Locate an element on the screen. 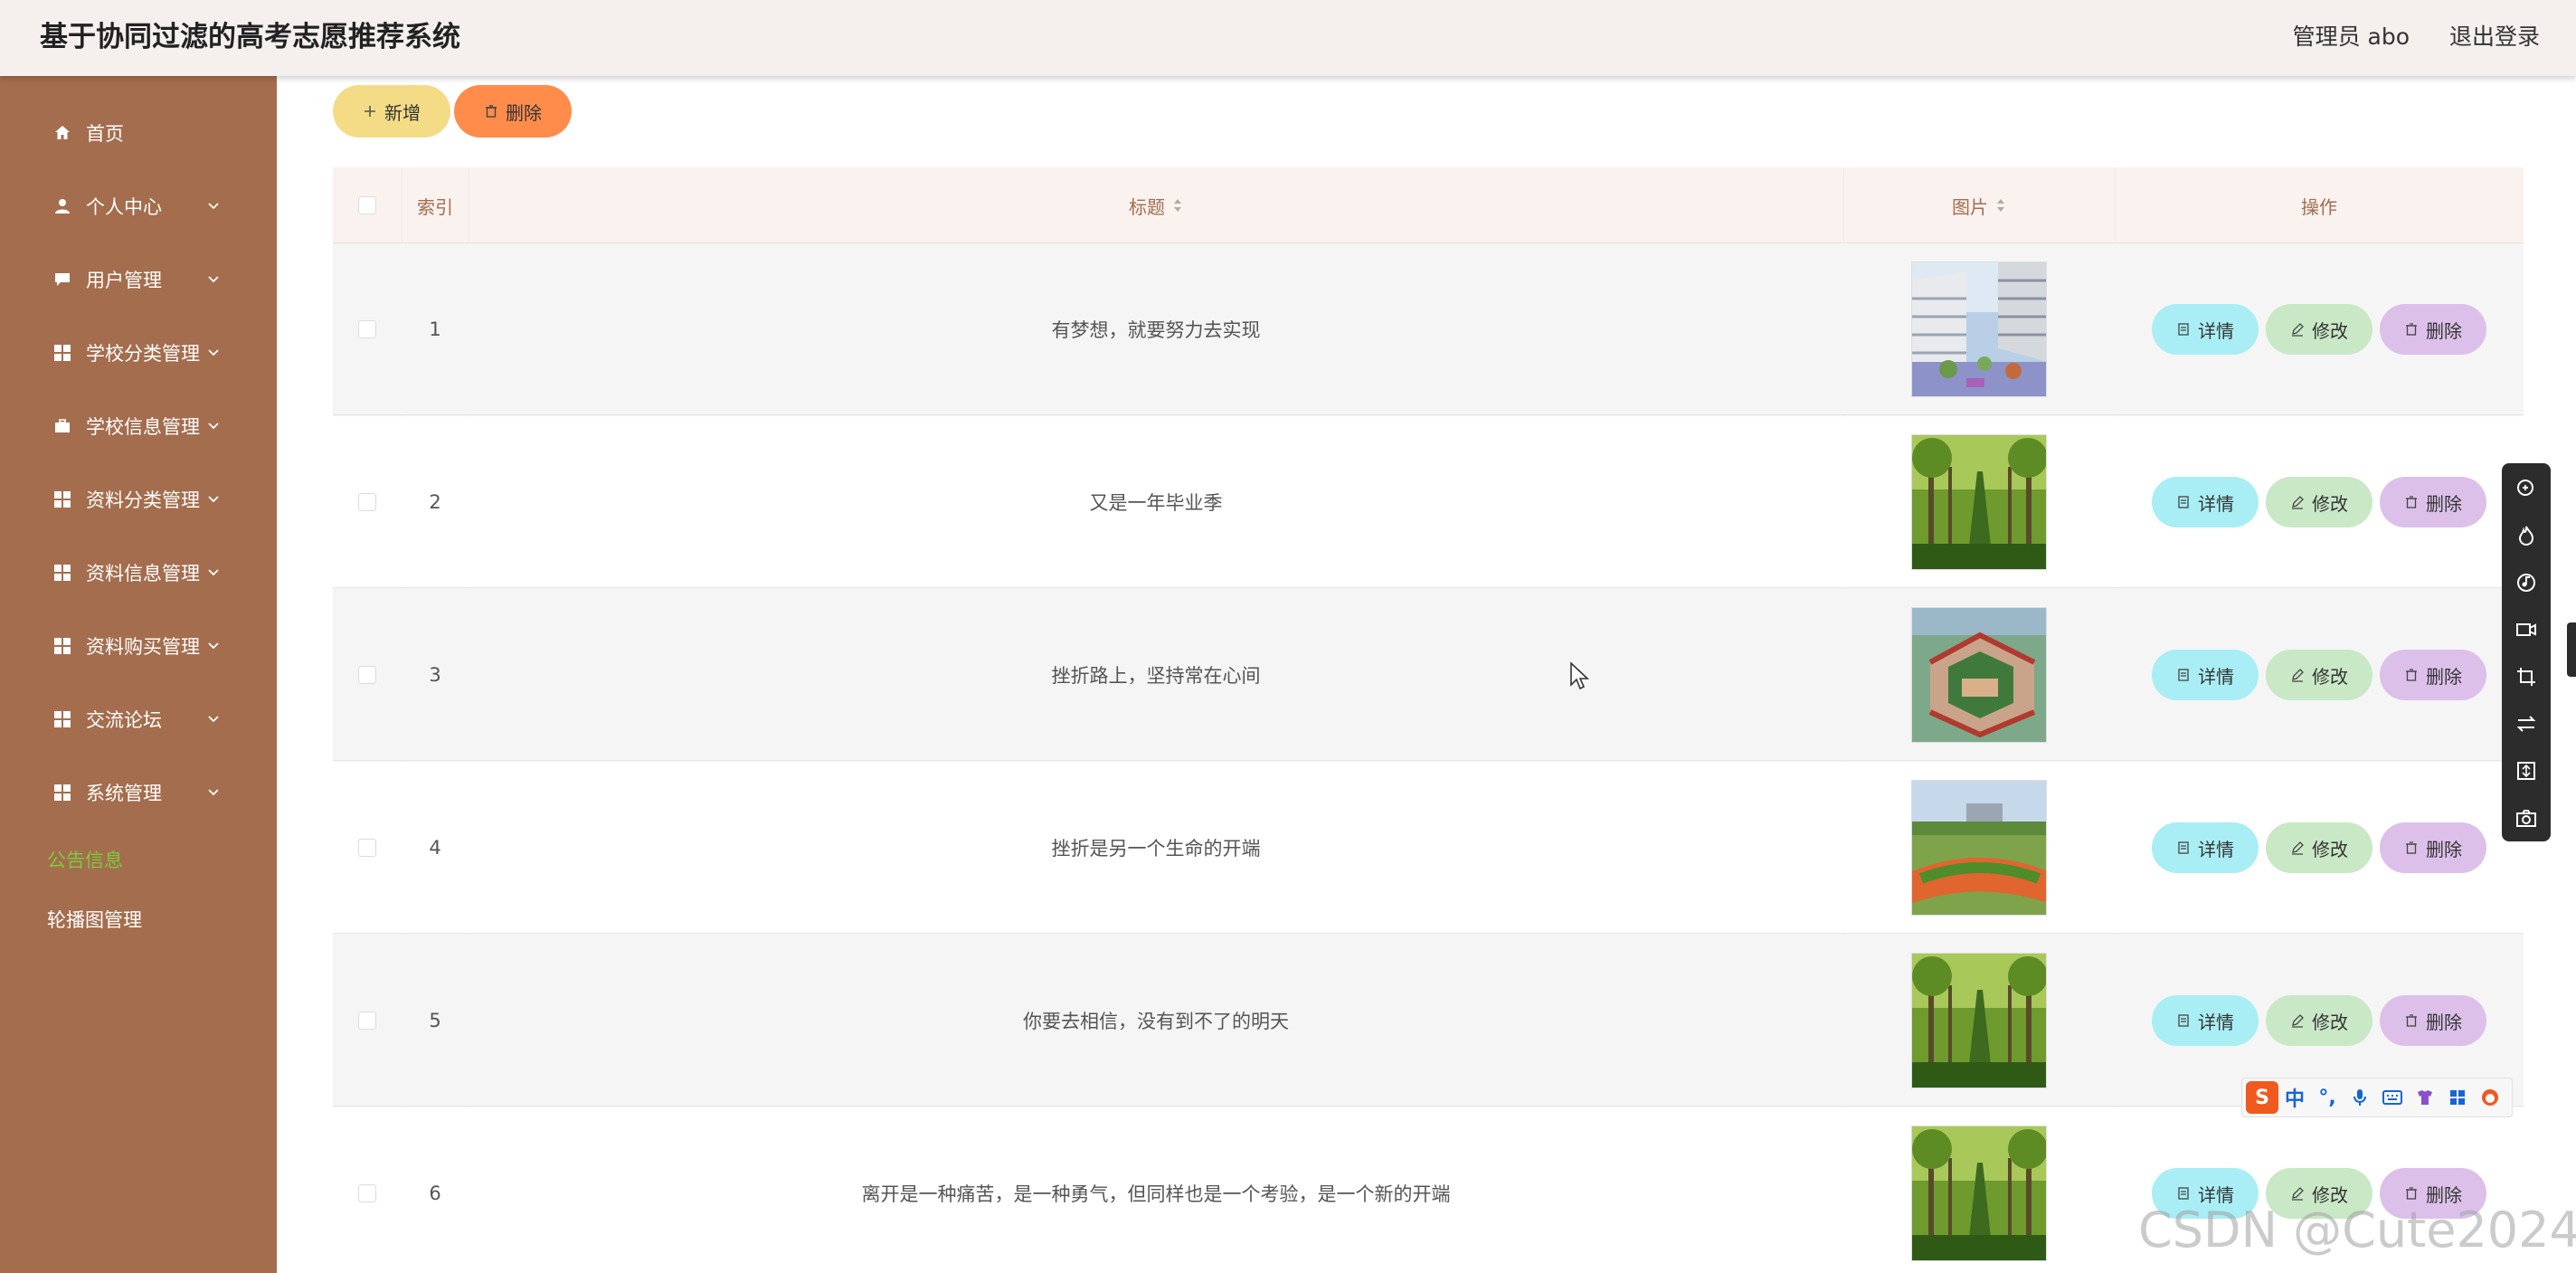 This screenshot has height=1273, width=2576. pencil-icon is located at coordinates (2297, 675).